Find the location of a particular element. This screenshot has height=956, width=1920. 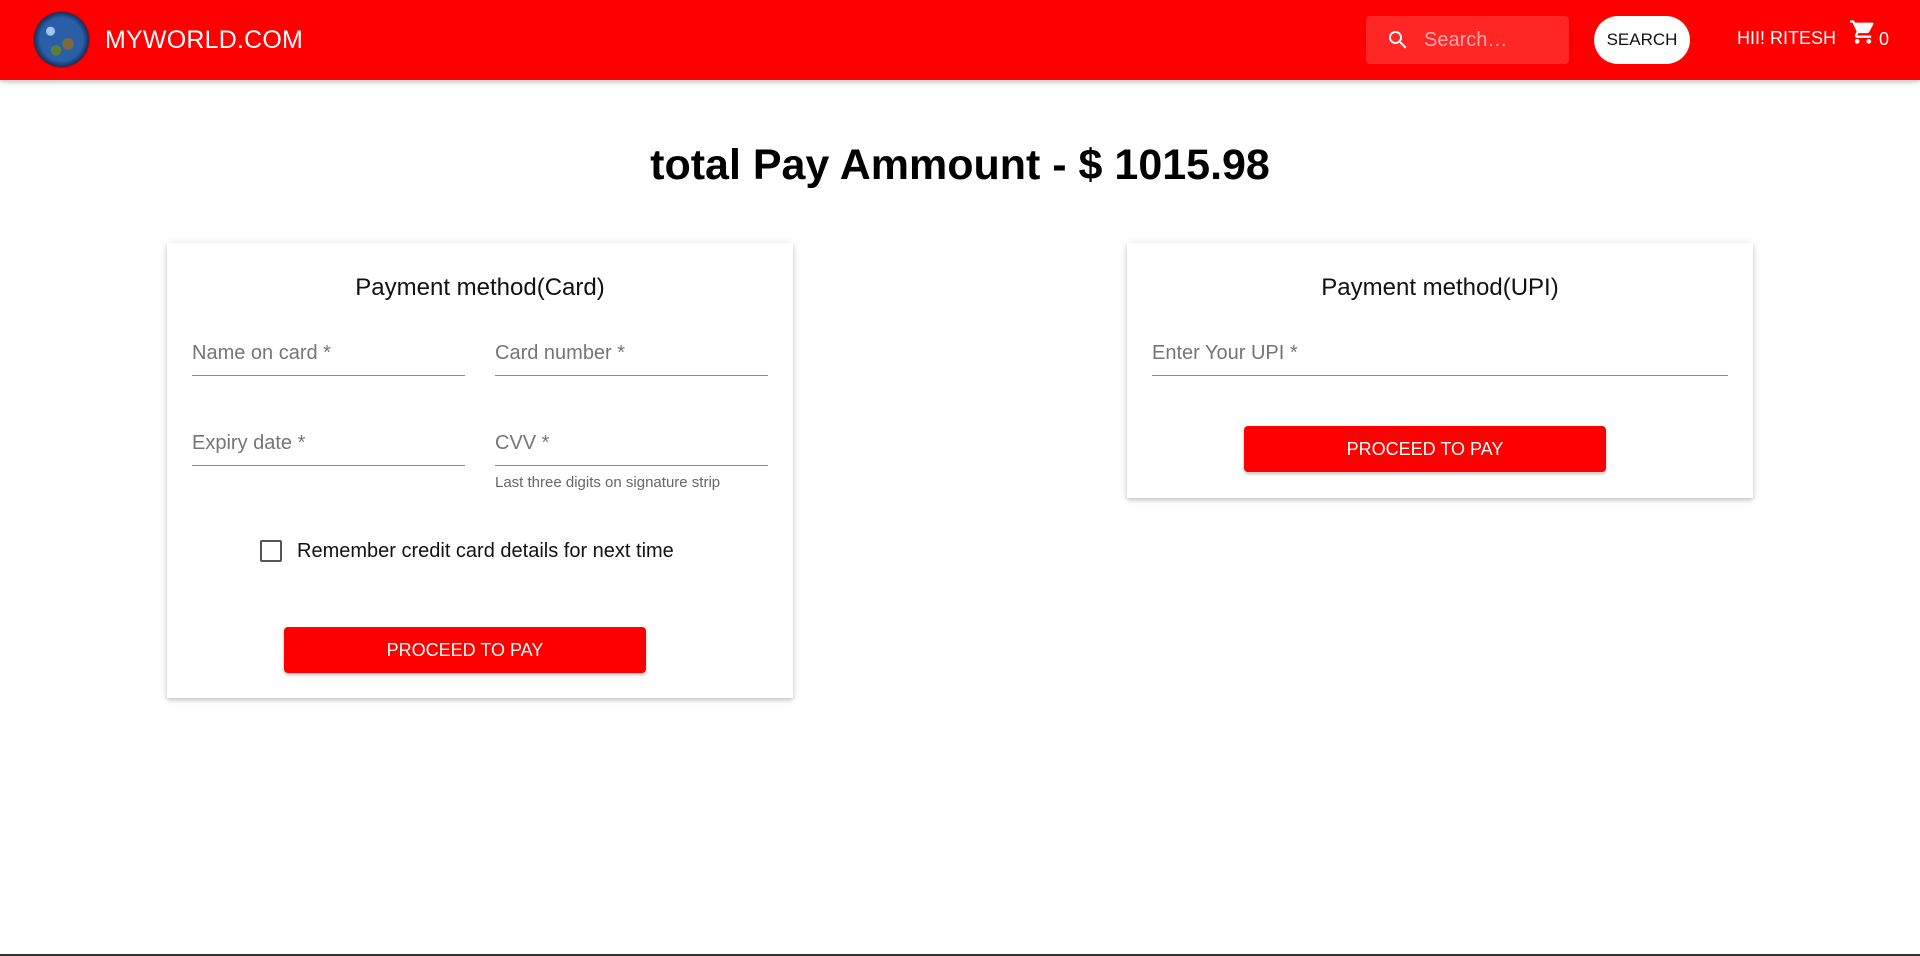

app-header: MYWORLD.COM SEARCH HII! RITESH 0 is located at coordinates (960, 40).